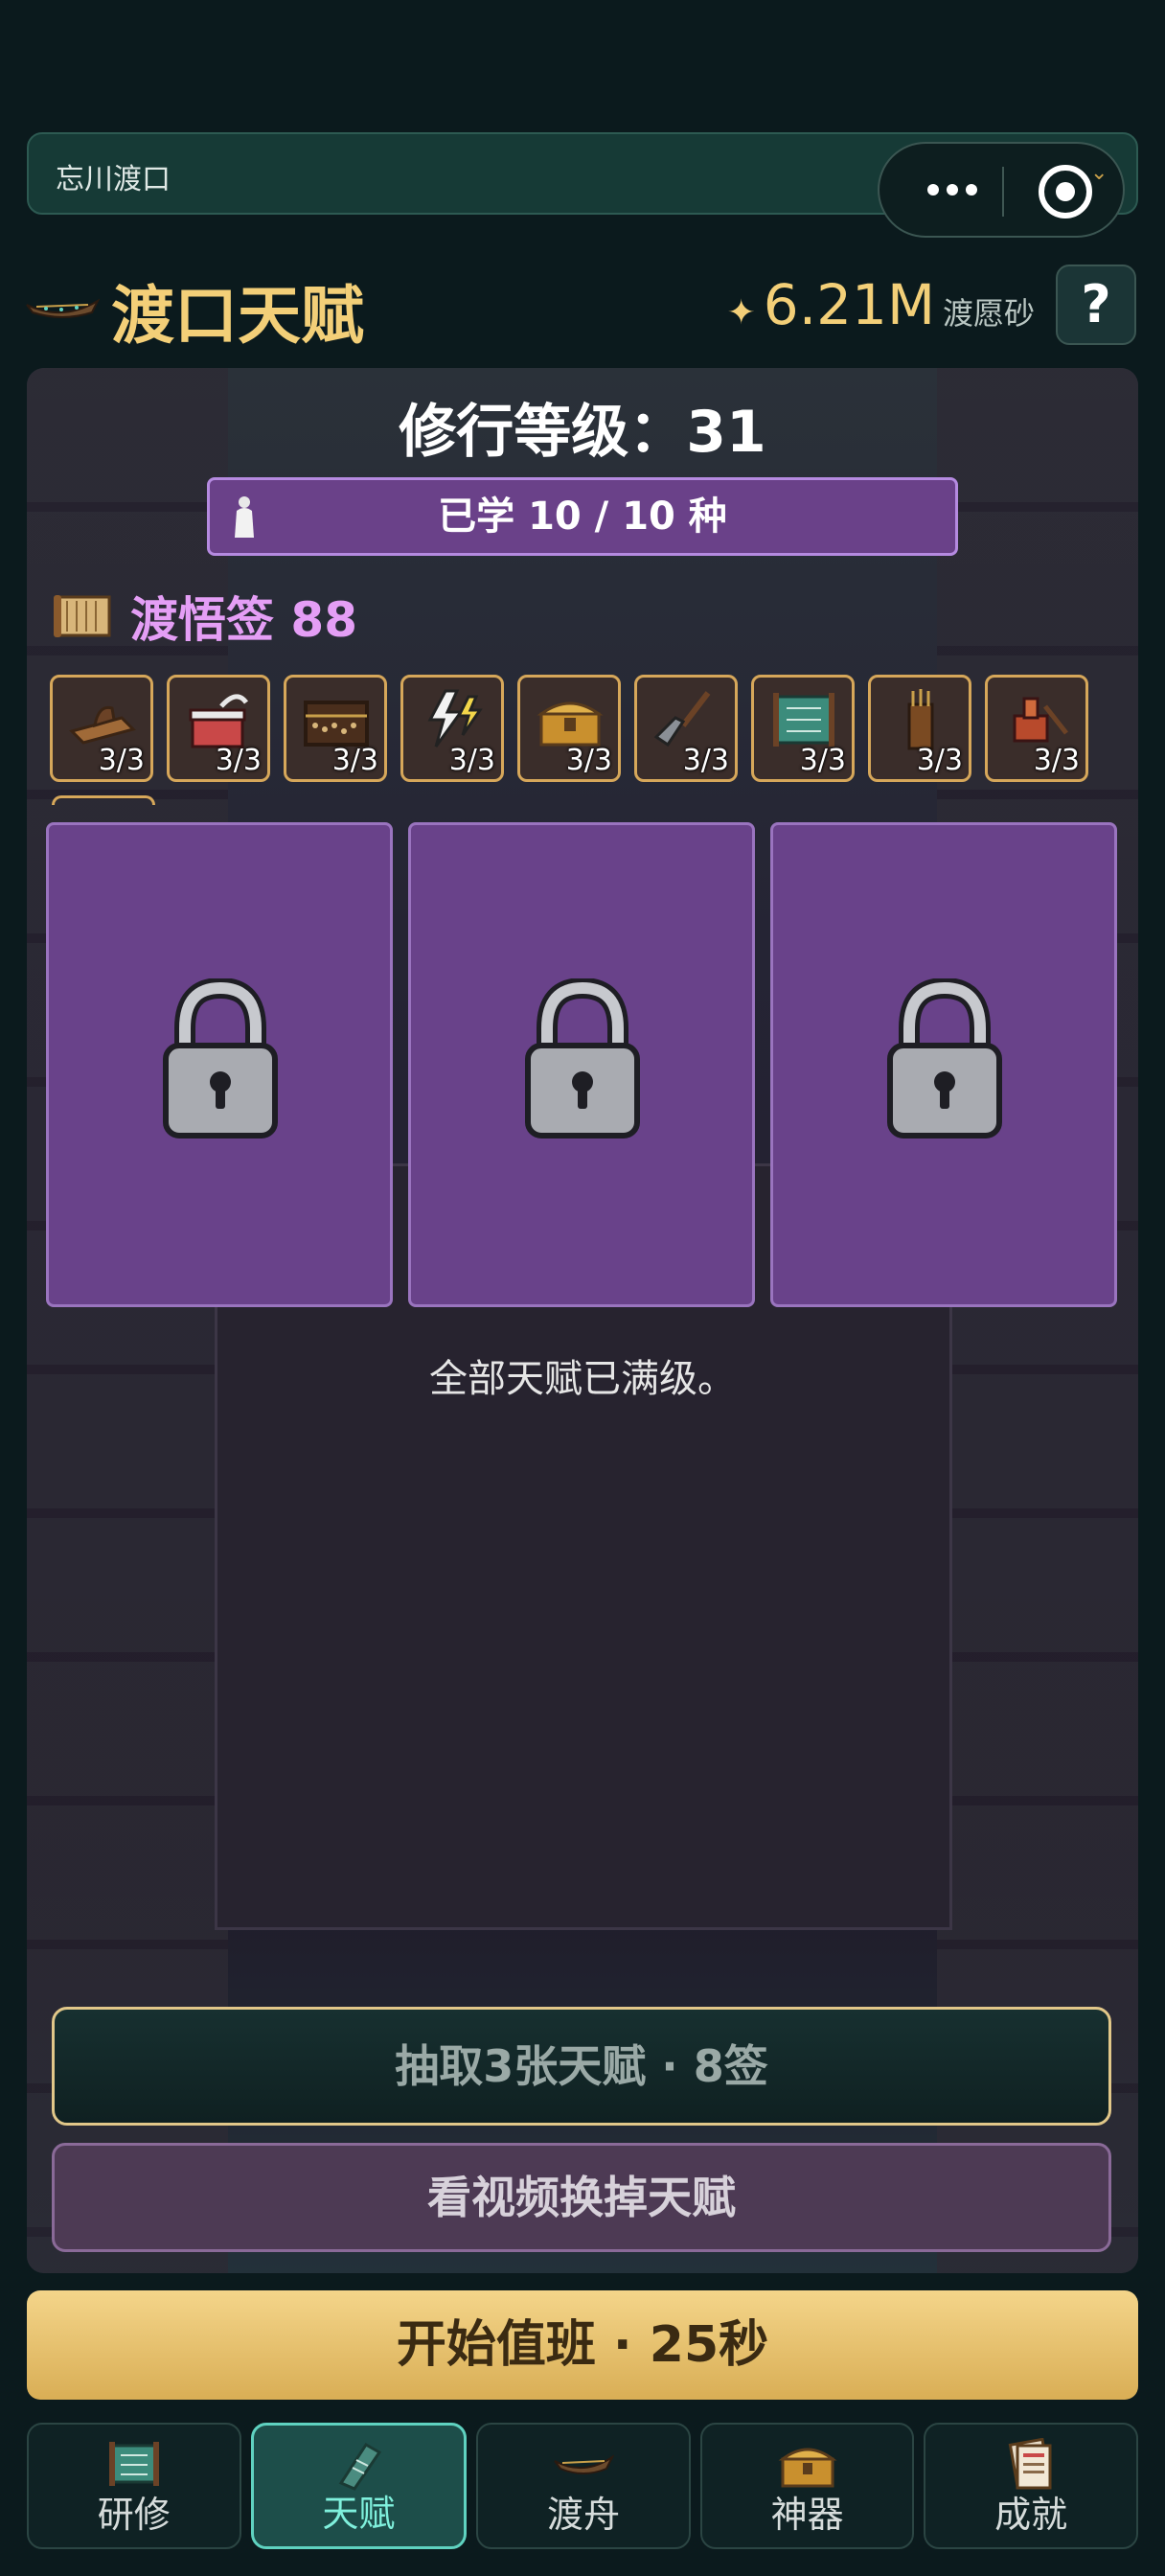 The width and height of the screenshot is (1165, 2576). Describe the element at coordinates (581, 2197) in the screenshot. I see `watch-video-replace-button: 看视频换掉天赋` at that location.